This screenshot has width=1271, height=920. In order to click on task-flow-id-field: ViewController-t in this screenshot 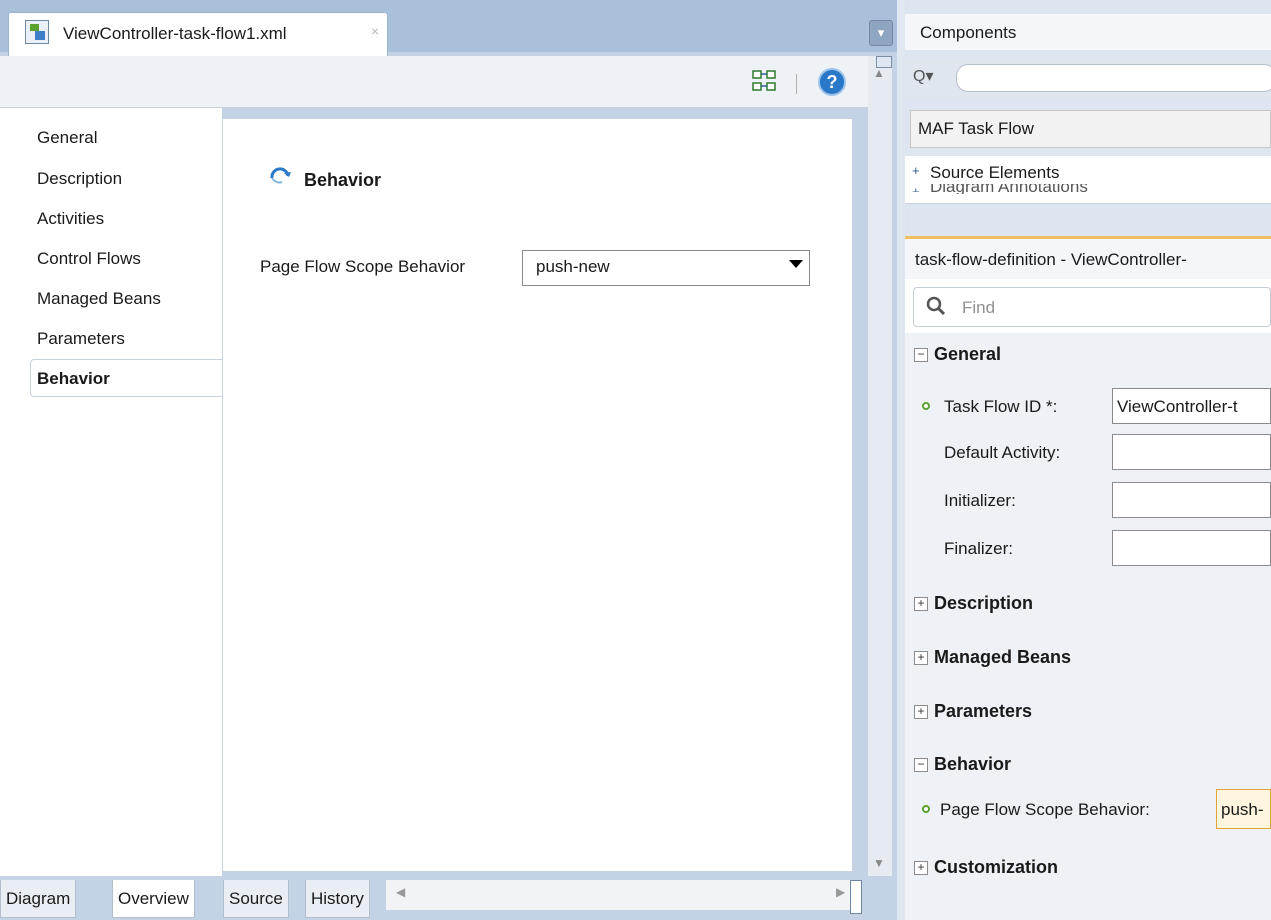, I will do `click(1191, 406)`.